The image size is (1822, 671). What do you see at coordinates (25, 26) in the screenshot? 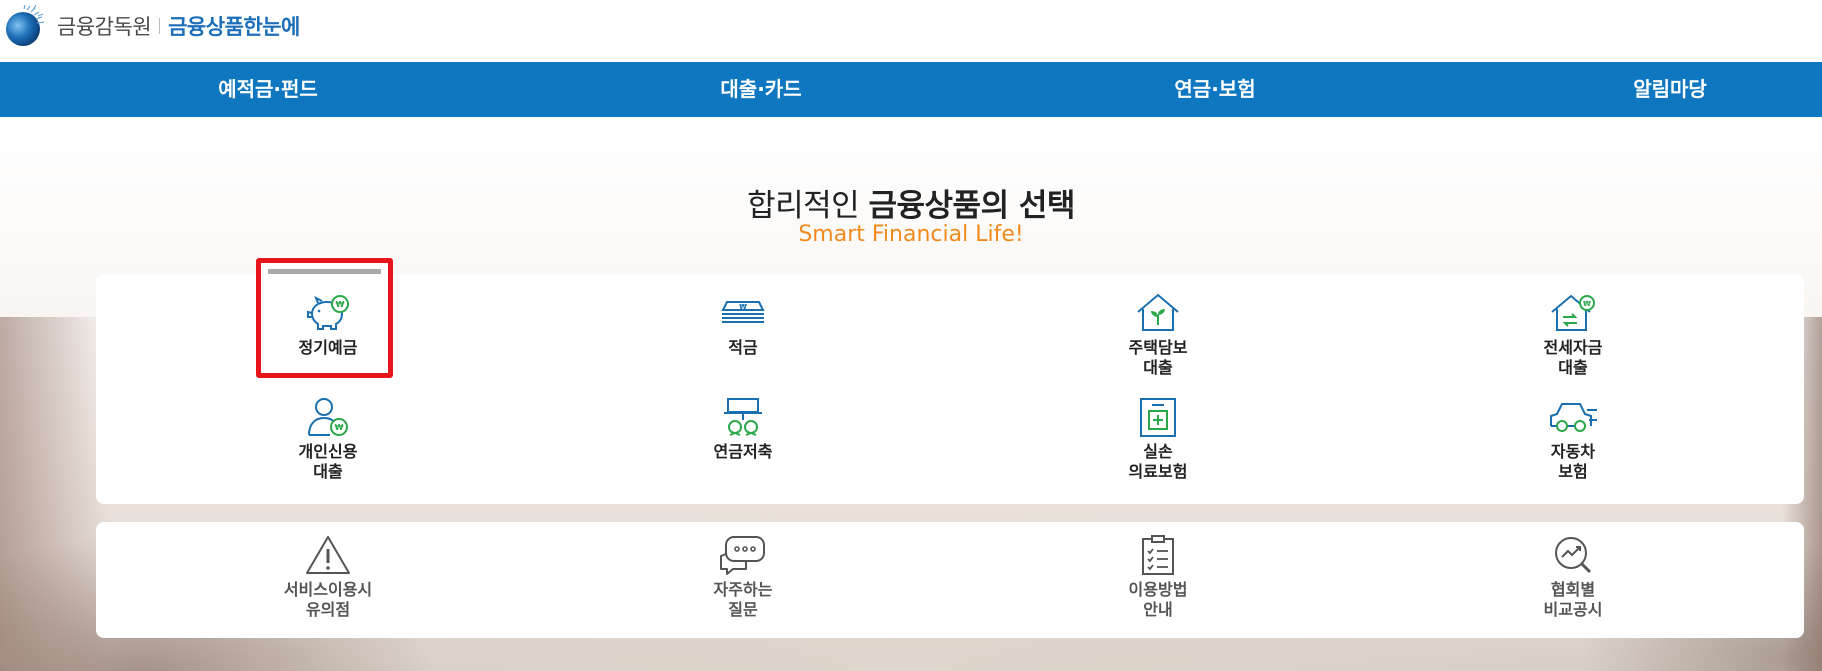
I see `globe-logo-icon` at bounding box center [25, 26].